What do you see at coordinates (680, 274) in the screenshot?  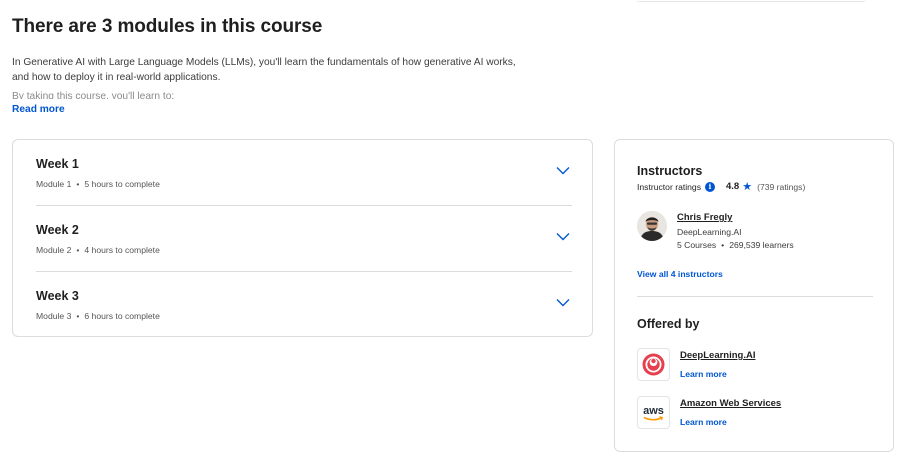 I see `view-all-instructors-link: View all 4 instructors` at bounding box center [680, 274].